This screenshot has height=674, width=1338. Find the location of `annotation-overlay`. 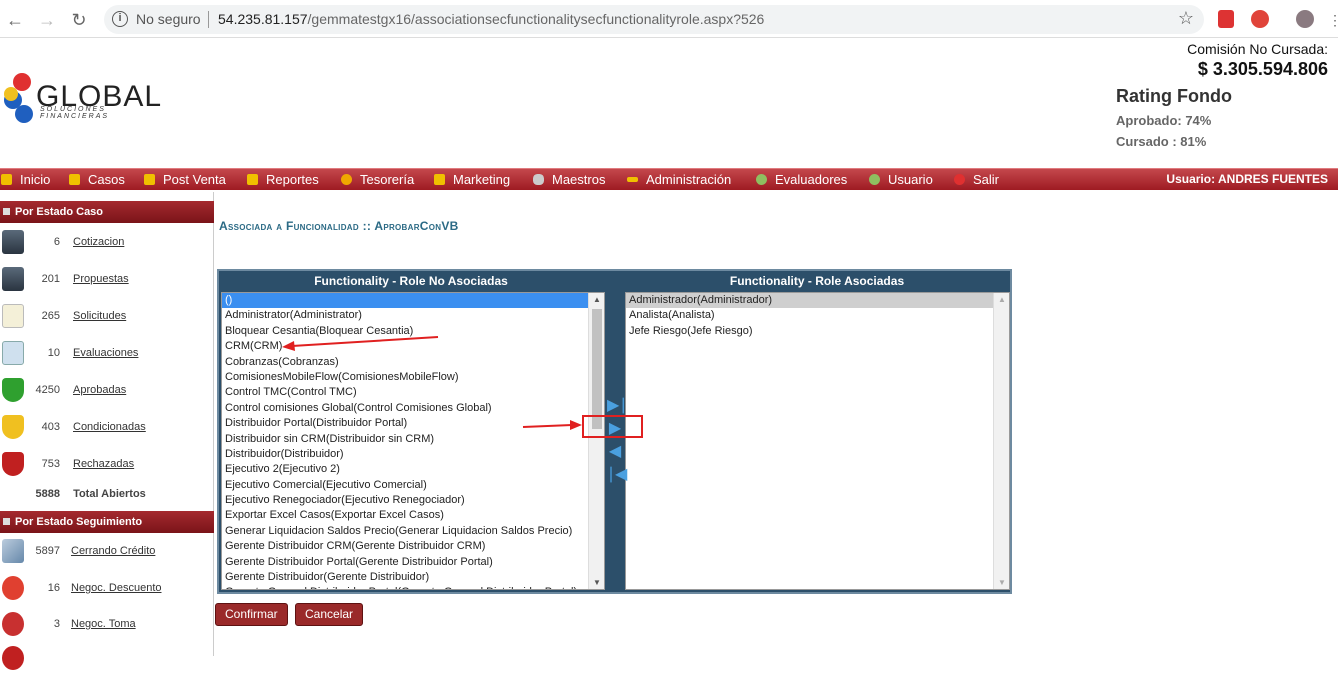

annotation-overlay is located at coordinates (432, 383).